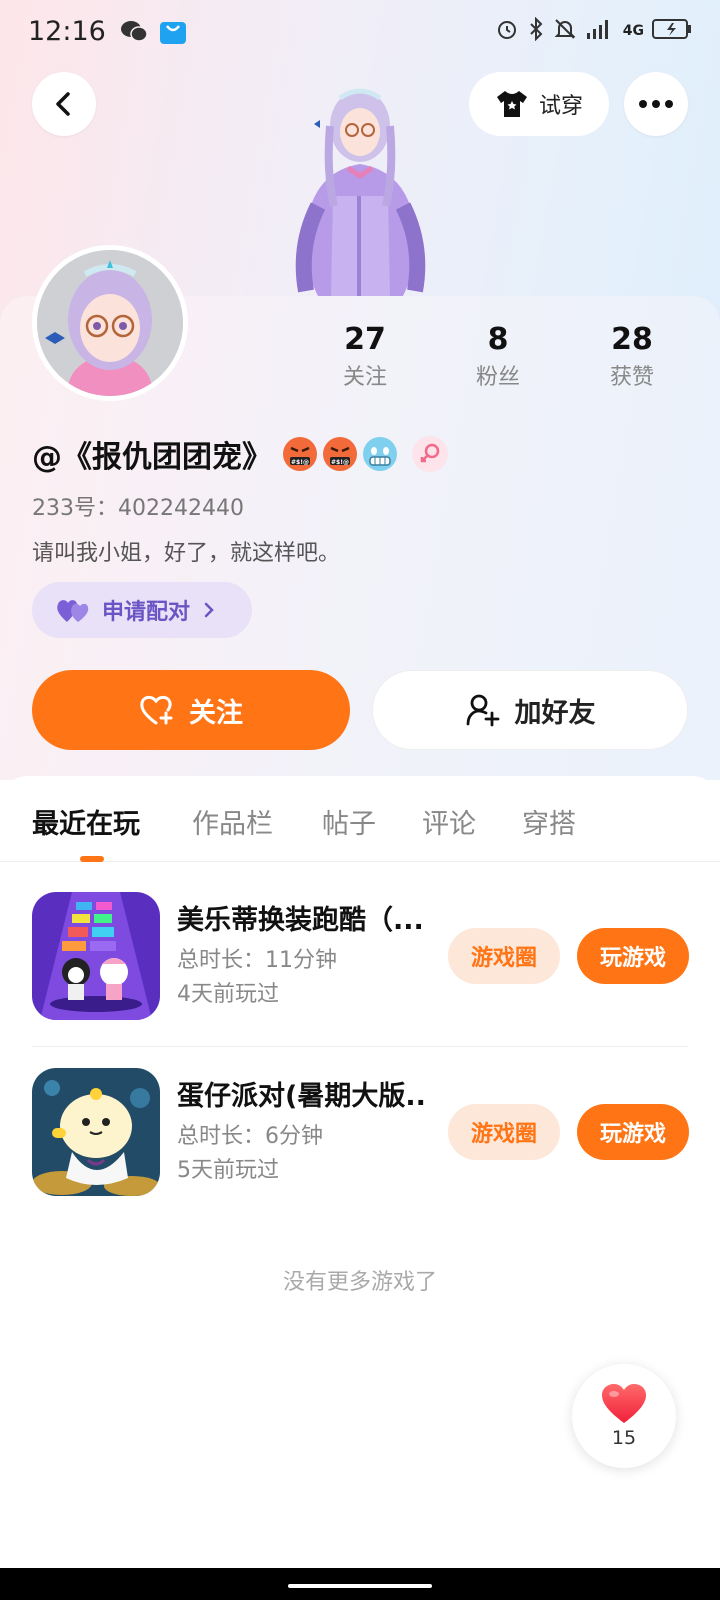 This screenshot has width=720, height=1600. I want to click on profile-nickname-row: @《报仇团团宠》 #$!@ #$!@, so click(240, 454).